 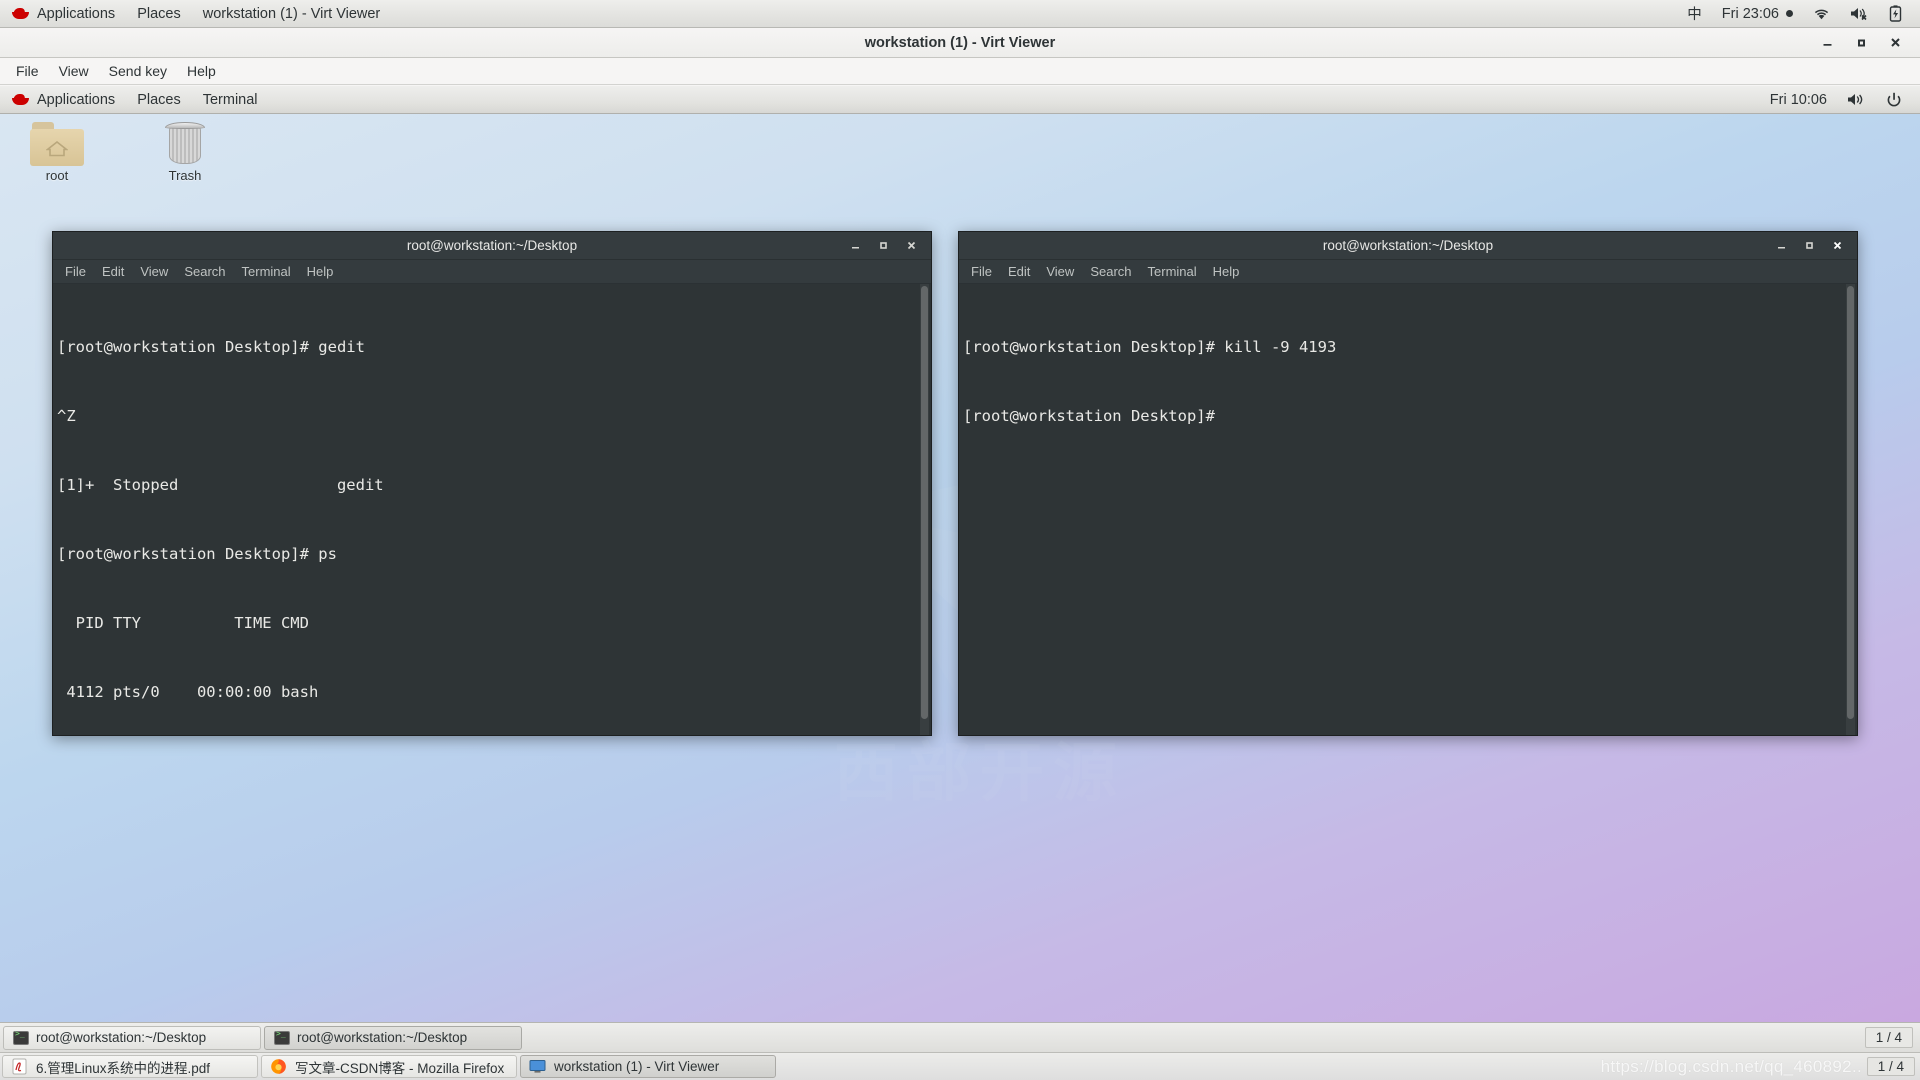 What do you see at coordinates (27, 71) in the screenshot?
I see `vv-menu-file: File` at bounding box center [27, 71].